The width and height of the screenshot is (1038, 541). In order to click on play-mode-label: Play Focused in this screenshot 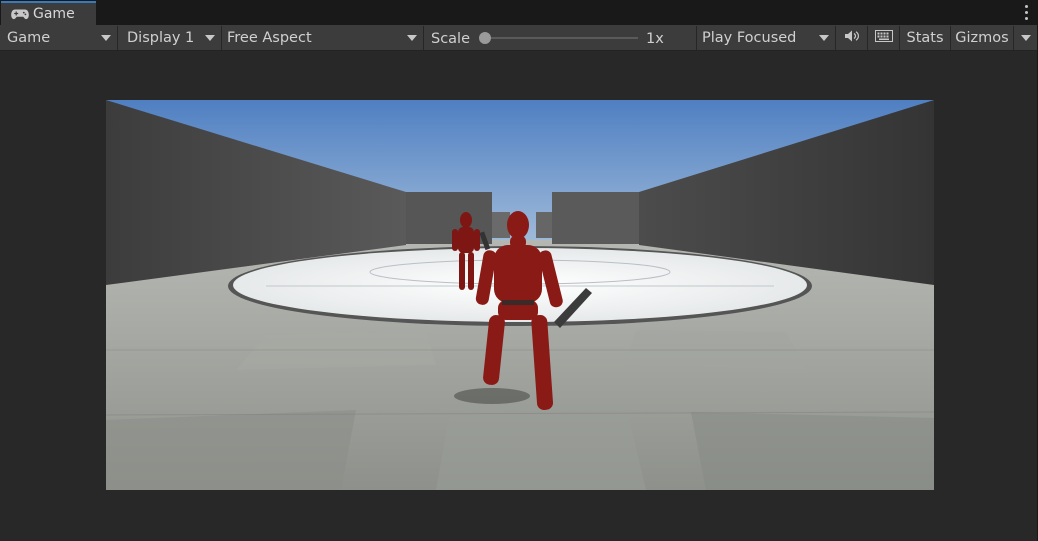, I will do `click(749, 38)`.